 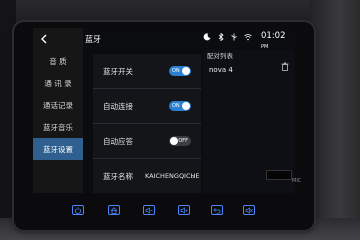 What do you see at coordinates (147, 141) in the screenshot?
I see `setting-row-auto-answer: 自动应答 OFF` at bounding box center [147, 141].